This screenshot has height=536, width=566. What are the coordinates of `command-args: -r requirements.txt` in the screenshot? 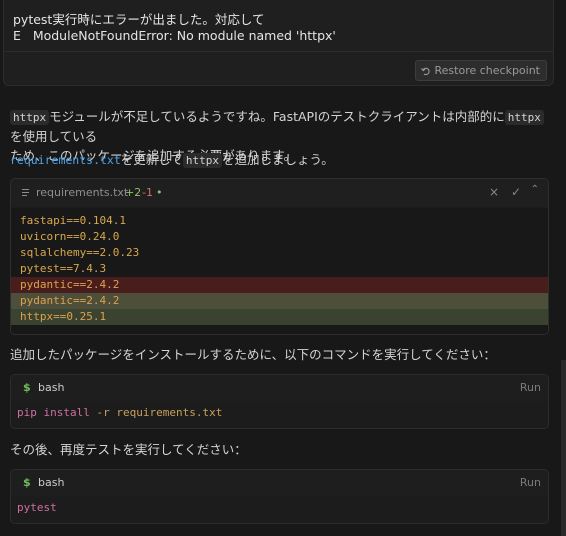 It's located at (156, 412).